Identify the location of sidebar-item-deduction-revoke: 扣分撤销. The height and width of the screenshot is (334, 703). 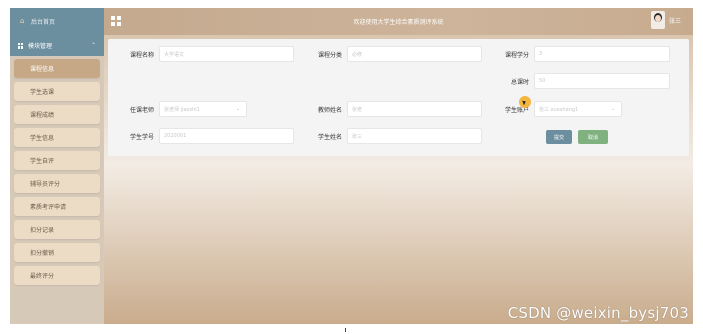
(57, 252).